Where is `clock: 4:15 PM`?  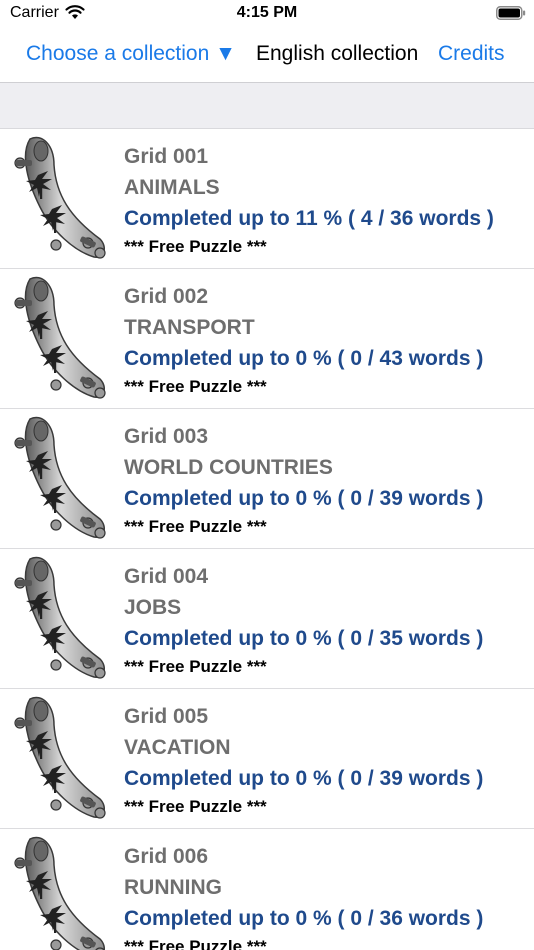
clock: 4:15 PM is located at coordinates (267, 12).